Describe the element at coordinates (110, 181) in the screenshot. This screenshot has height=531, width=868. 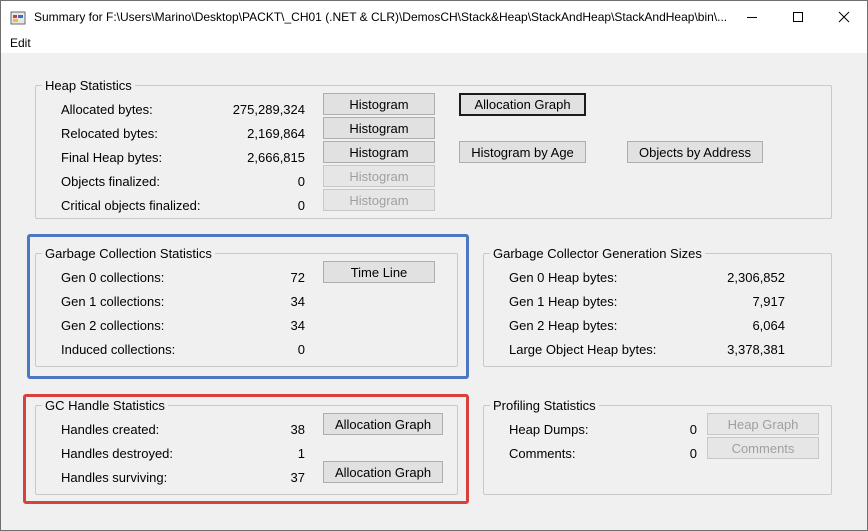
I see `objects-finalized-label: Objects finalized:` at that location.